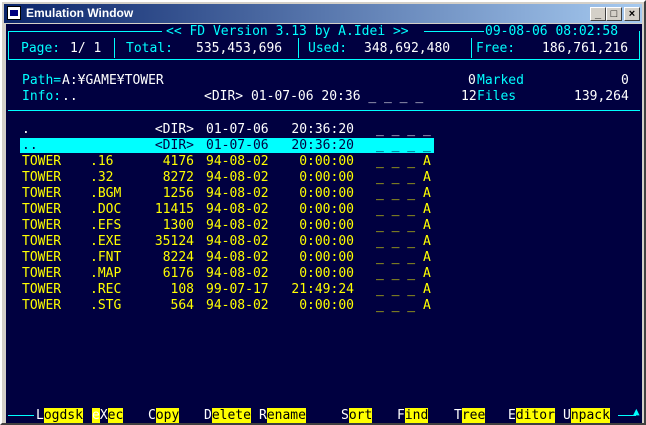  I want to click on file-row: TOWER .EXE 35124 94-08-02 0:00:00 _ _ _ A, so click(232, 242).